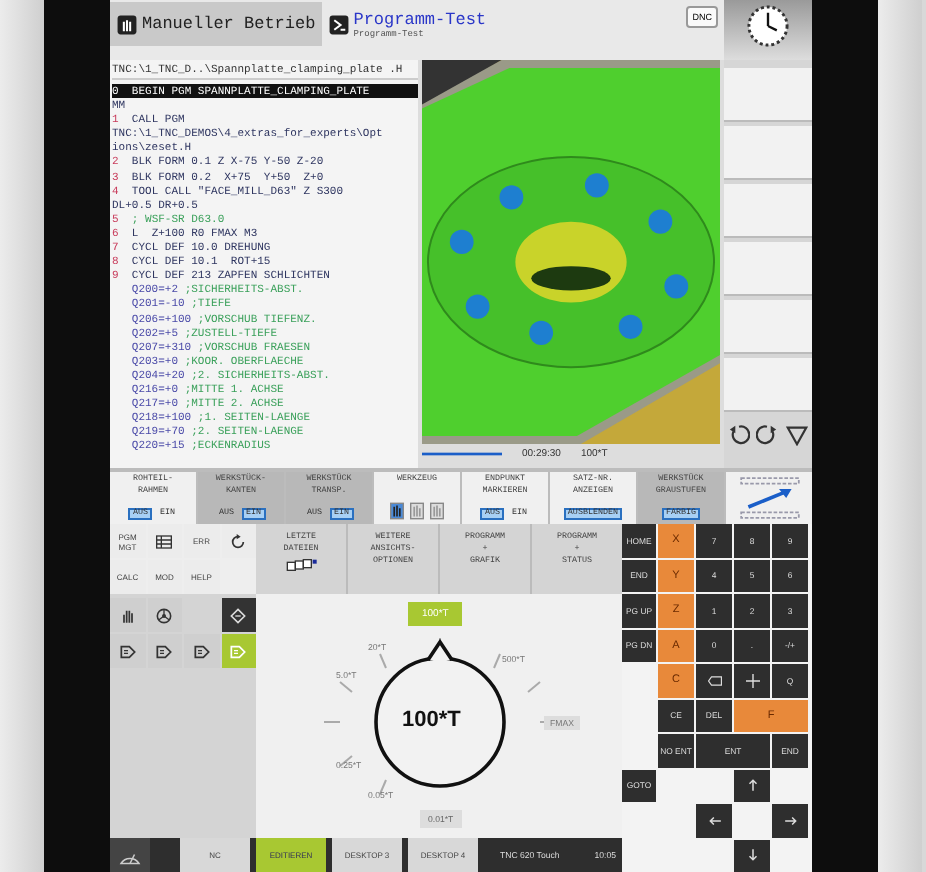 The image size is (926, 872). What do you see at coordinates (301, 564) in the screenshot?
I see `files-icon` at bounding box center [301, 564].